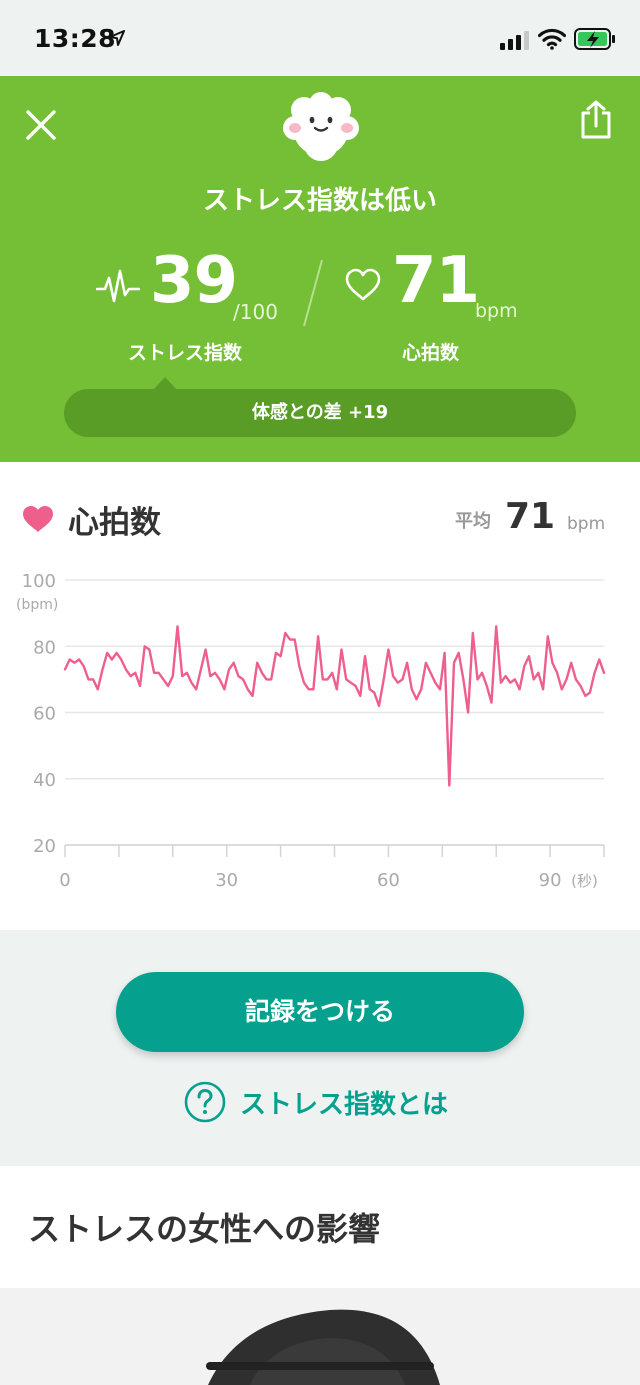  What do you see at coordinates (37, 605) in the screenshot?
I see `y-axis-unit: (bpm)` at bounding box center [37, 605].